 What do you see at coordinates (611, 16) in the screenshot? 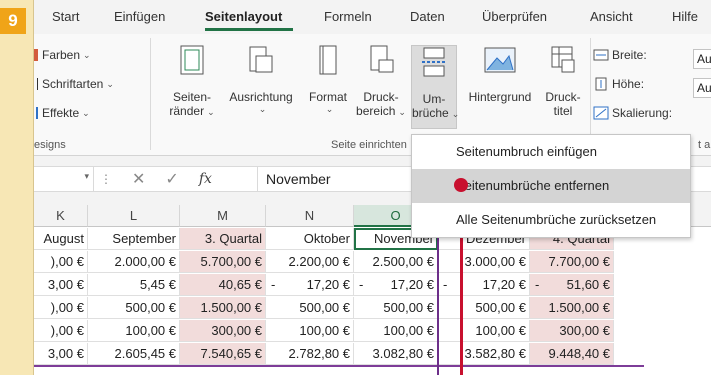
I see `tab-ansicht: Ansicht` at bounding box center [611, 16].